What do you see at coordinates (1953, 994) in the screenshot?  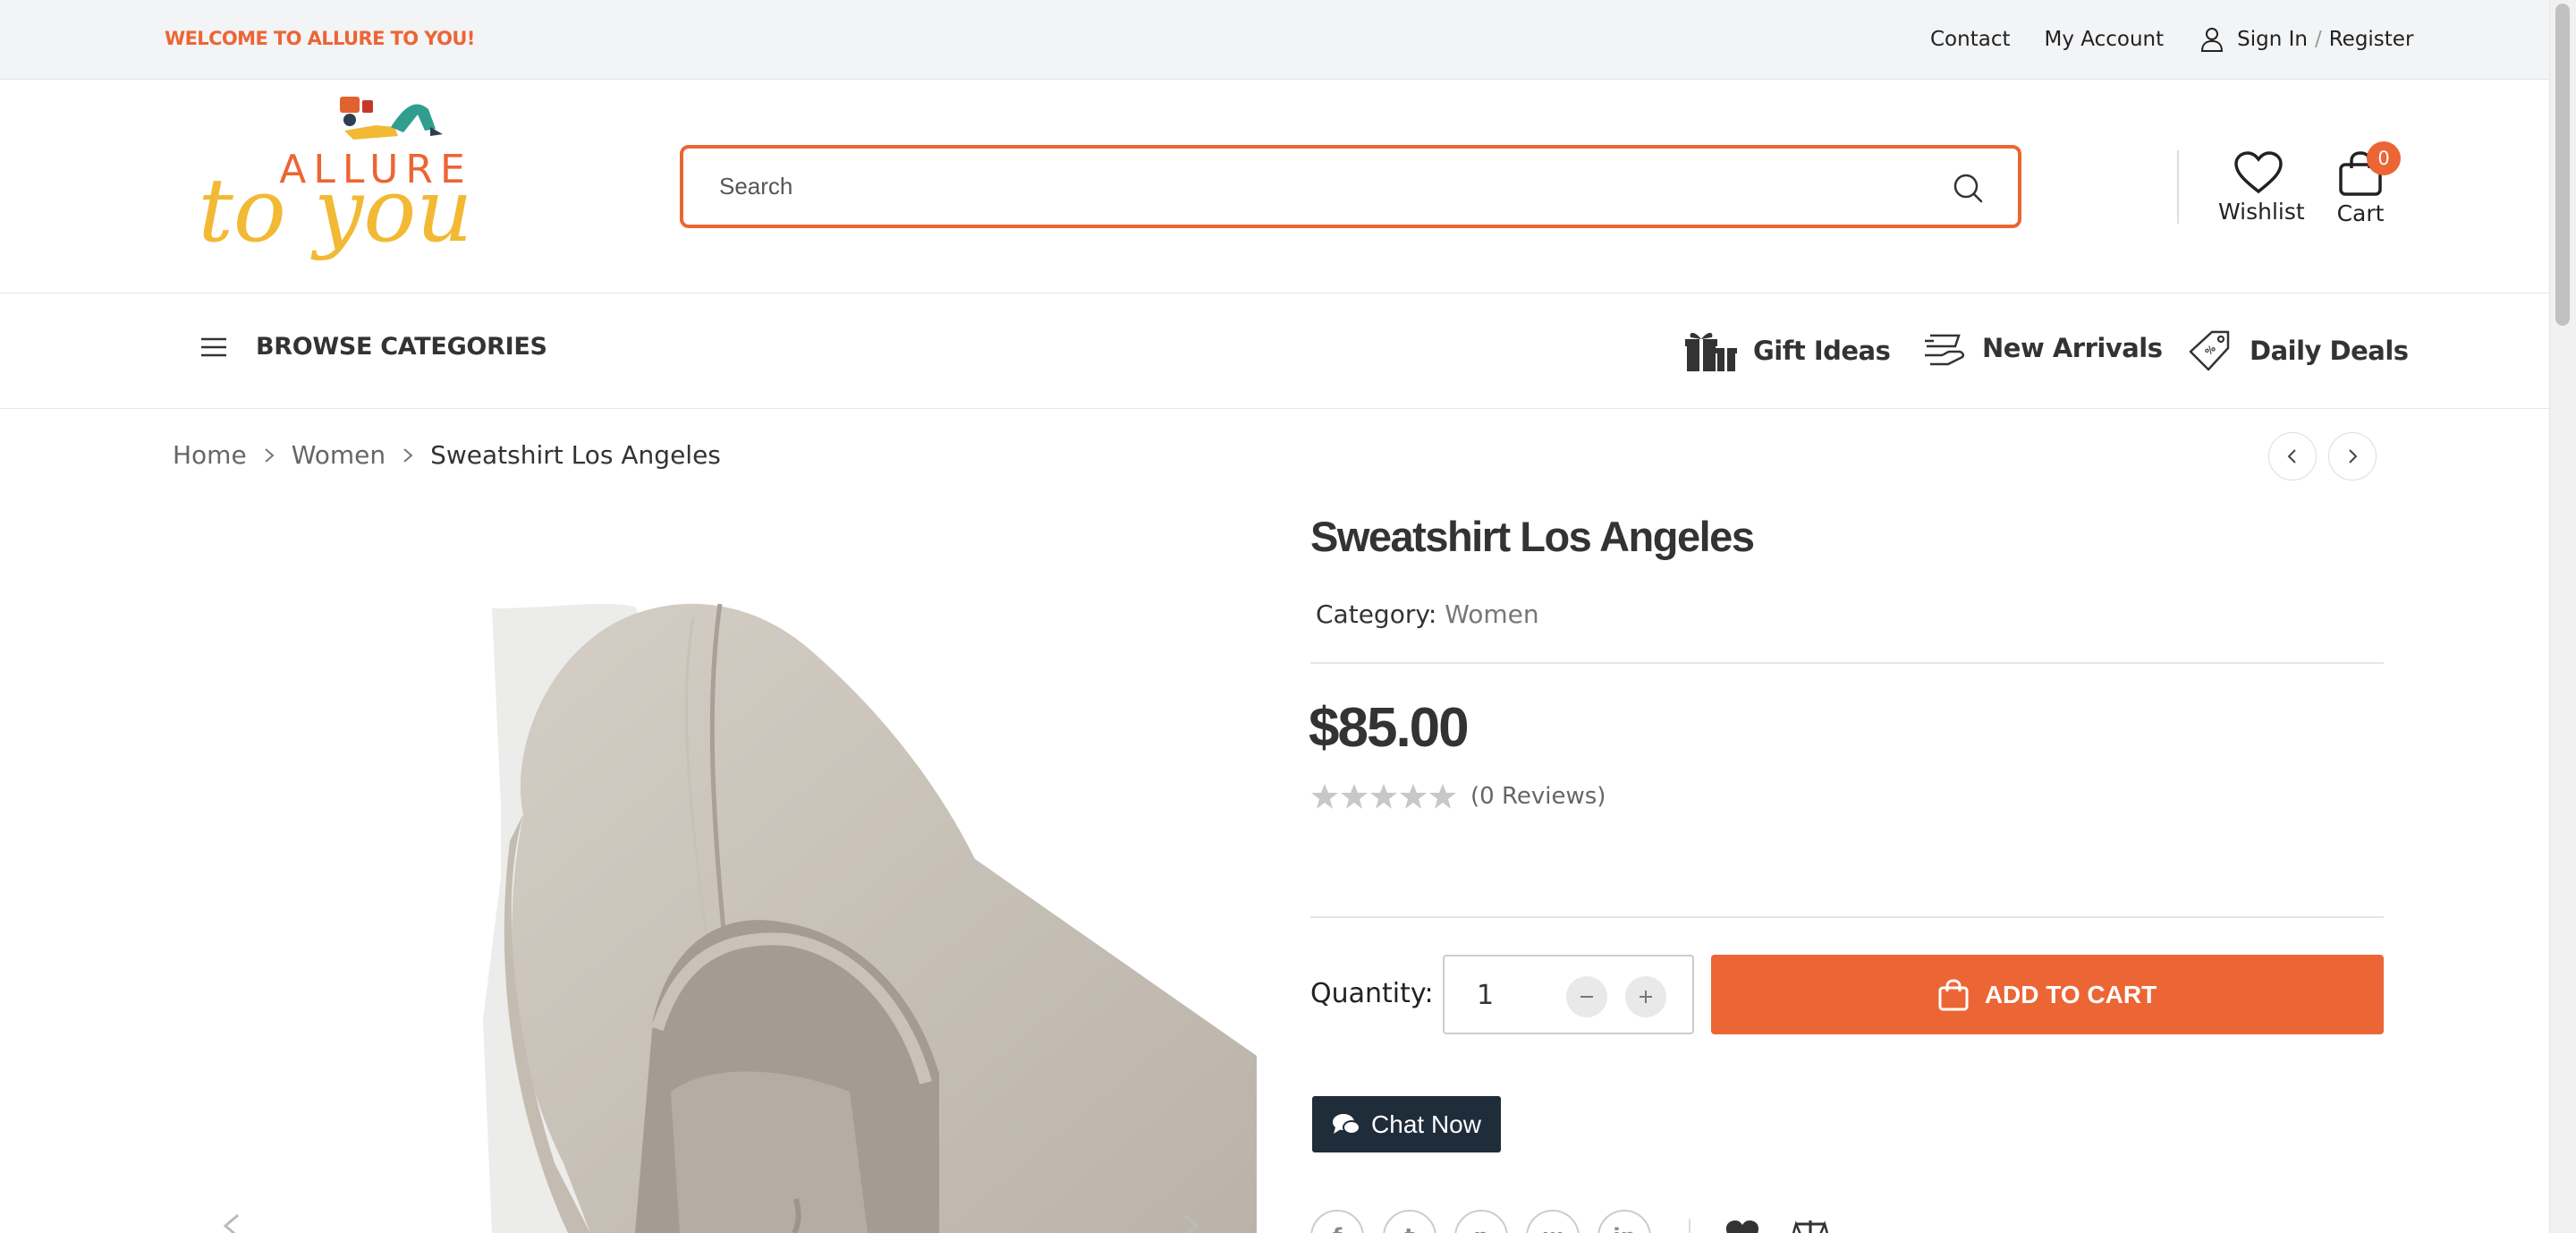 I see `shopping-bag-icon` at bounding box center [1953, 994].